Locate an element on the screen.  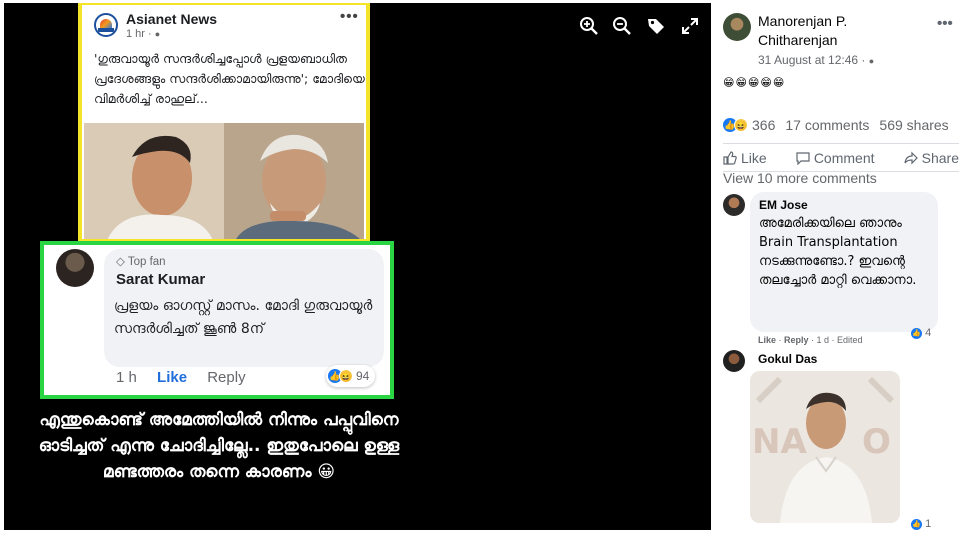
shares-count: 569 shares is located at coordinates (913, 125).